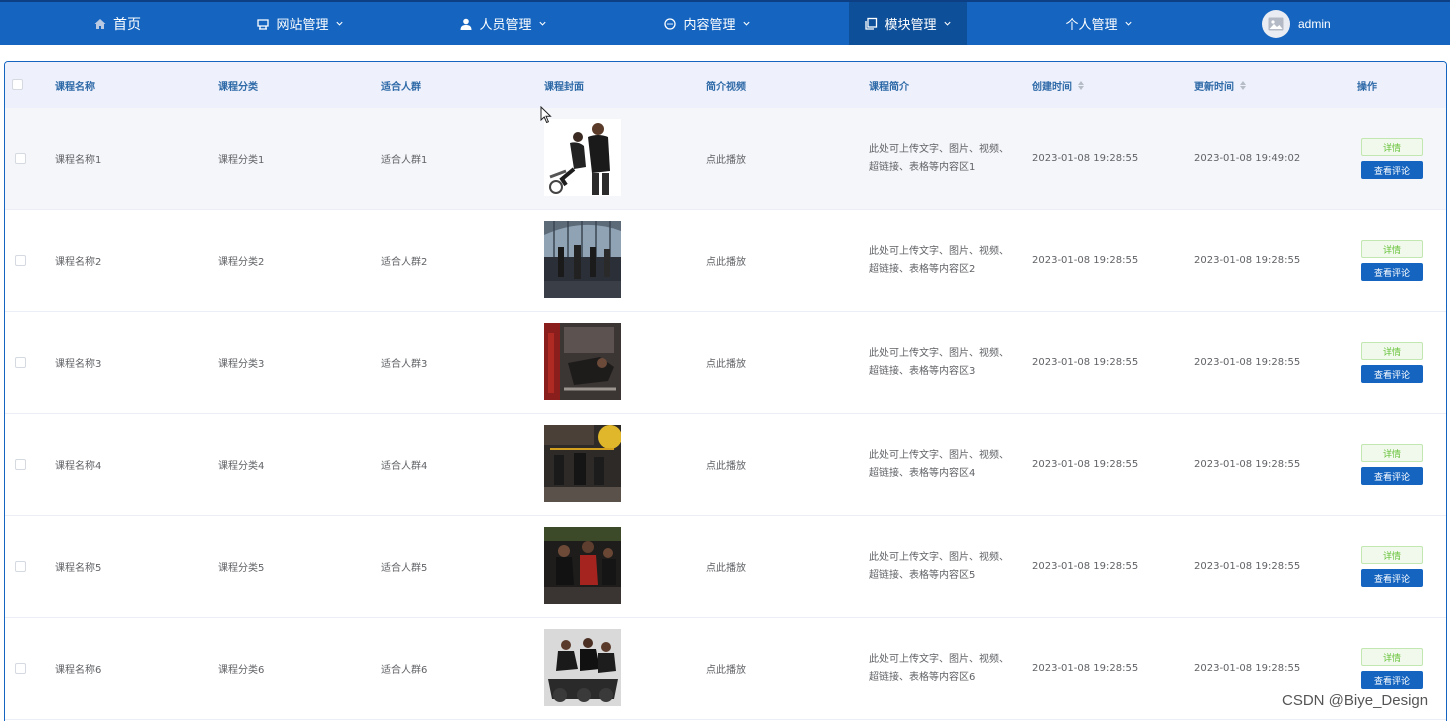 This screenshot has width=1450, height=721. Describe the element at coordinates (78, 262) in the screenshot. I see `cell-course-name: 课程名称2` at that location.